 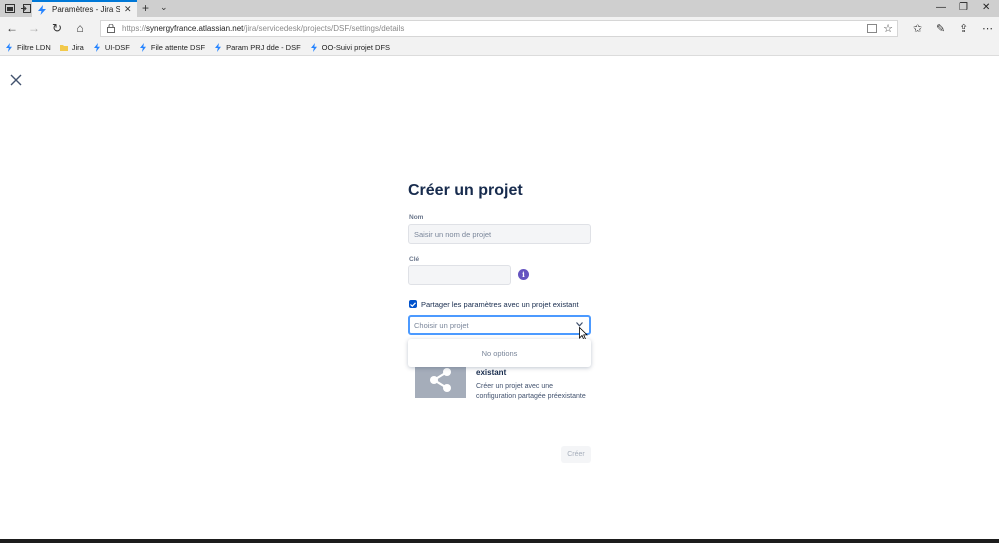 I want to click on info-icon: i, so click(x=523, y=274).